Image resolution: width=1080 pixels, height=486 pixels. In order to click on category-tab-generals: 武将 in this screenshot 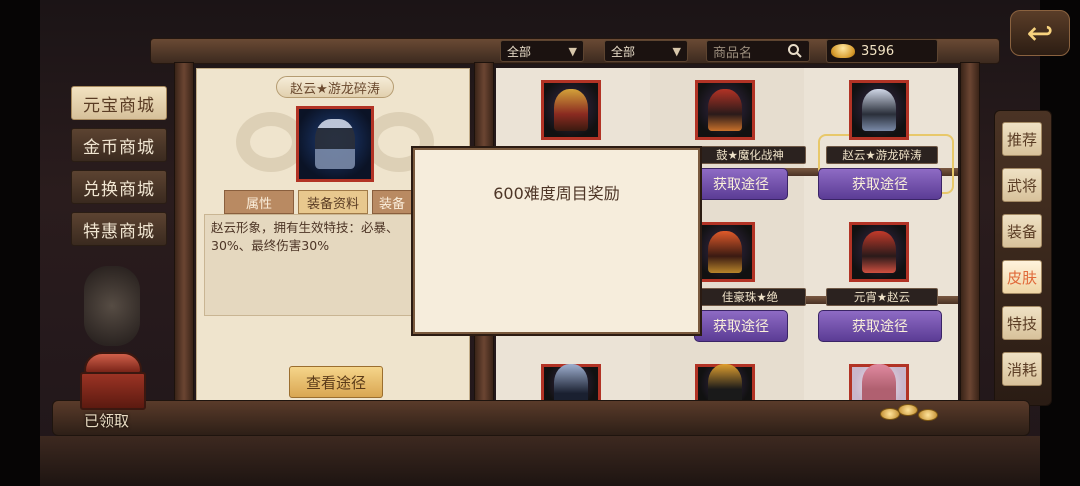, I will do `click(1022, 185)`.